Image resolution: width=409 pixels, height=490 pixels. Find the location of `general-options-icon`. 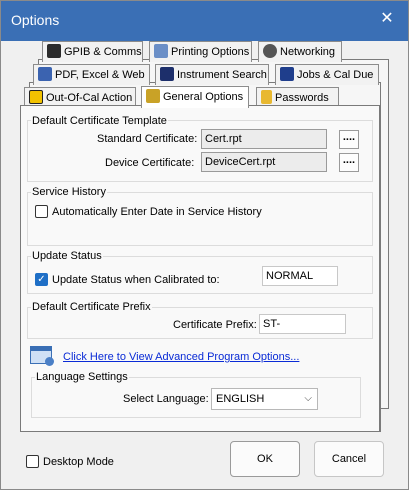

general-options-icon is located at coordinates (153, 96).